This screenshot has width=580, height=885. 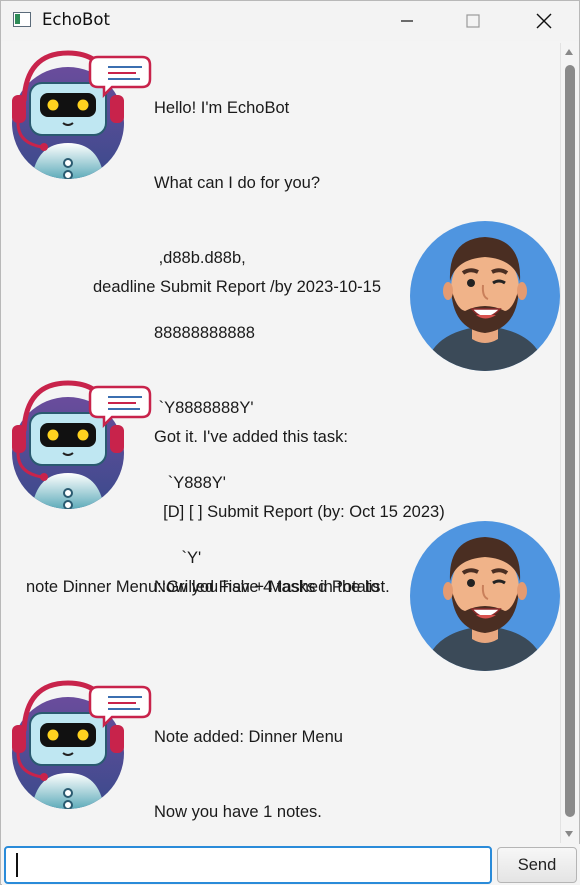 I want to click on message-line: Hello! I'm EchoBot, so click(x=222, y=108).